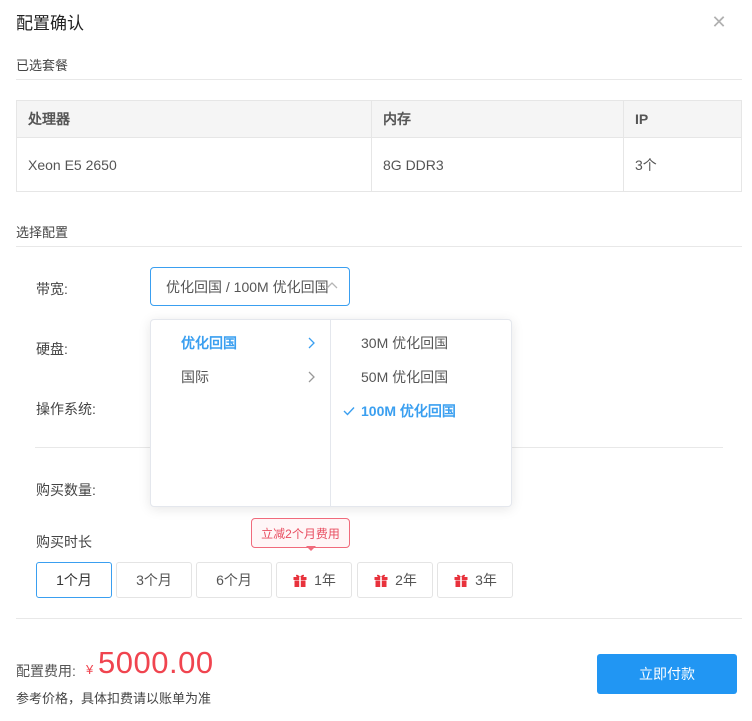  I want to click on cascader-menu-level2: 30M 优化回国 50M 优化回国 100M 优化回国, so click(422, 413).